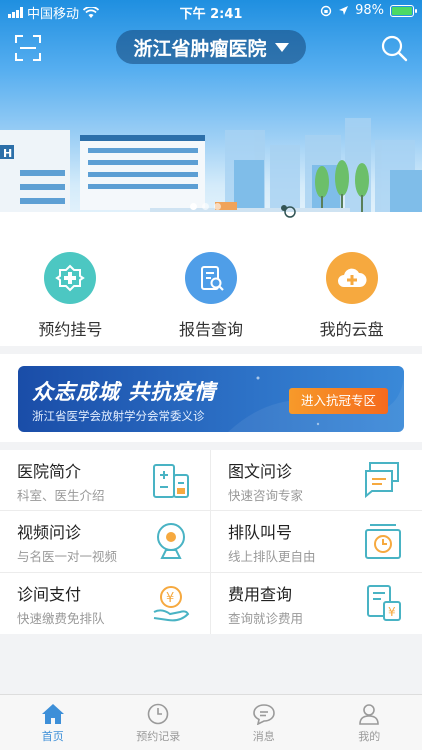 The image size is (422, 750). Describe the element at coordinates (211, 329) in the screenshot. I see `quick-action-label: 报告查询` at that location.